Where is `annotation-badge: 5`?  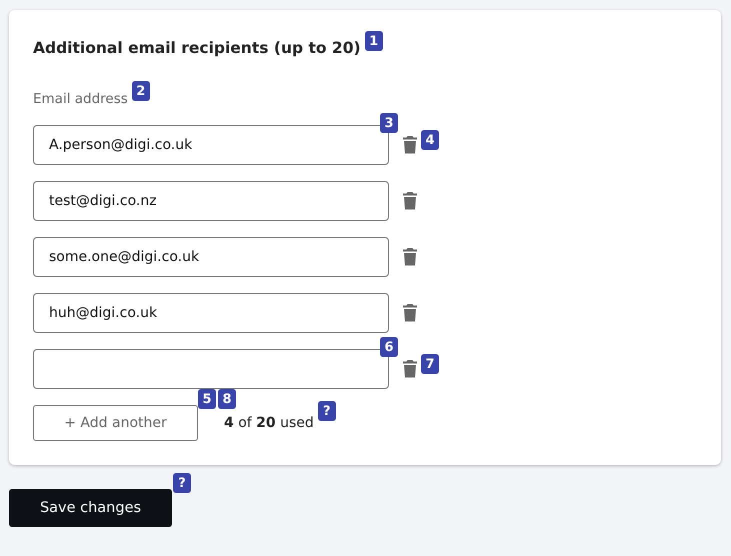
annotation-badge: 5 is located at coordinates (207, 399).